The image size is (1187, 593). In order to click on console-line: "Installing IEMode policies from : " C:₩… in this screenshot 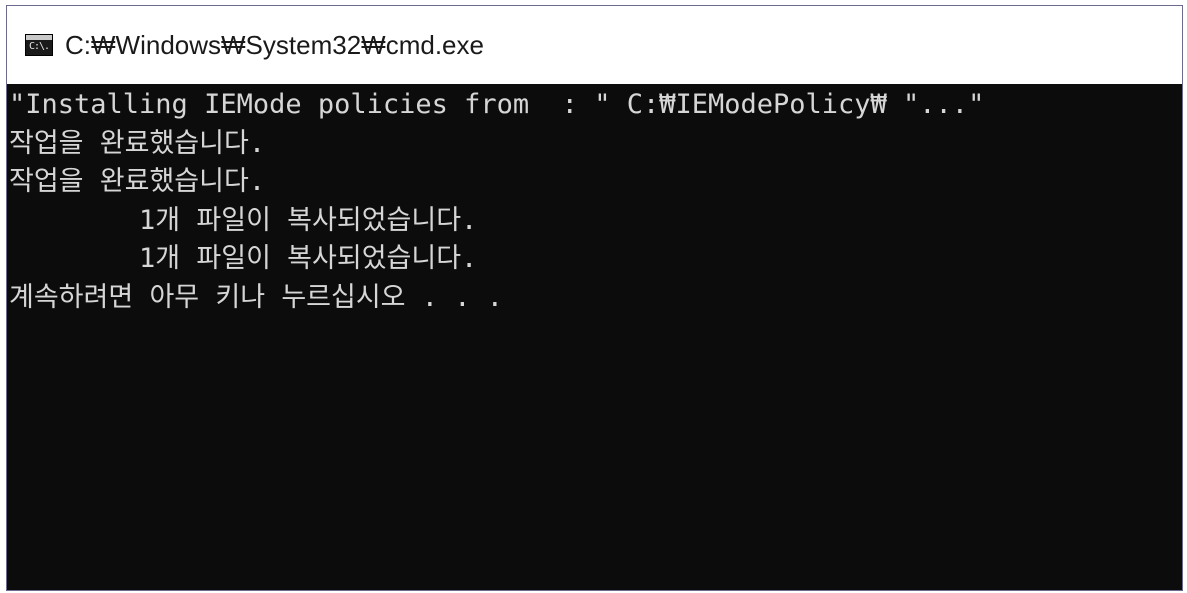, I will do `click(497, 104)`.